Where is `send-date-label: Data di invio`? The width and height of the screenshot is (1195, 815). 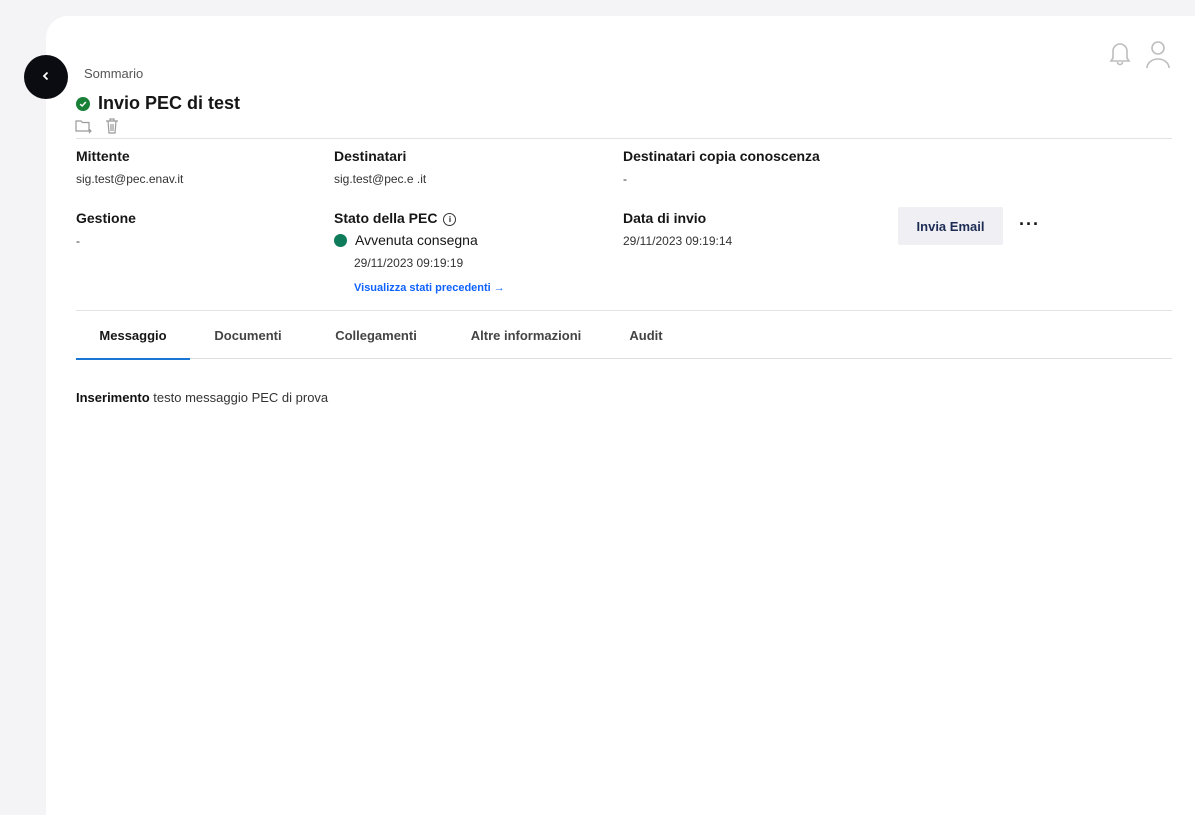
send-date-label: Data di invio is located at coordinates (665, 218).